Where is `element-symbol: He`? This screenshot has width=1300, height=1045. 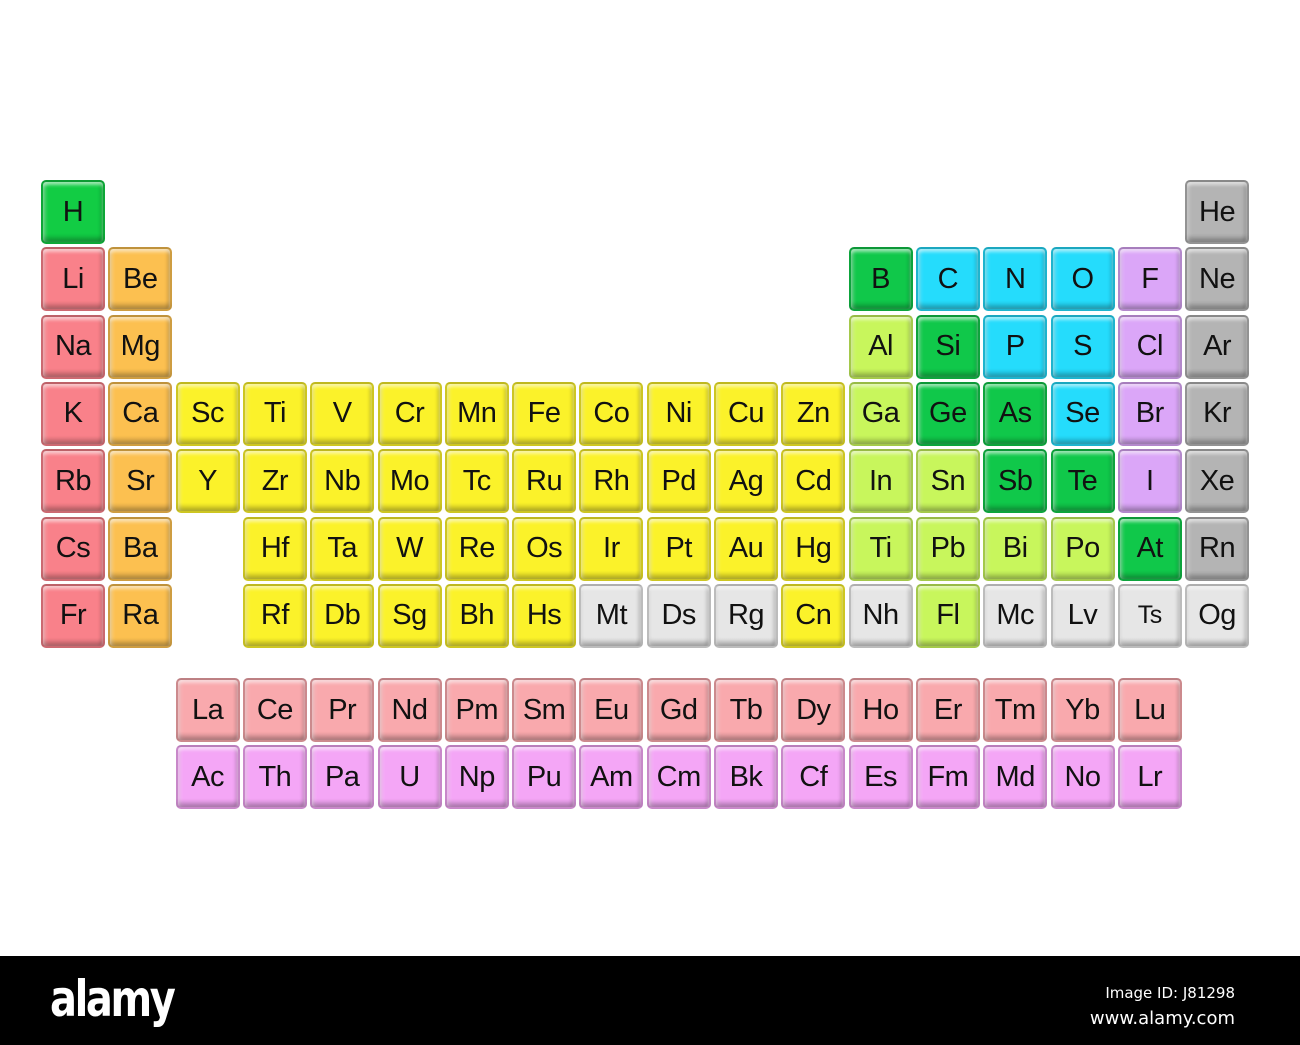
element-symbol: He is located at coordinates (1217, 211).